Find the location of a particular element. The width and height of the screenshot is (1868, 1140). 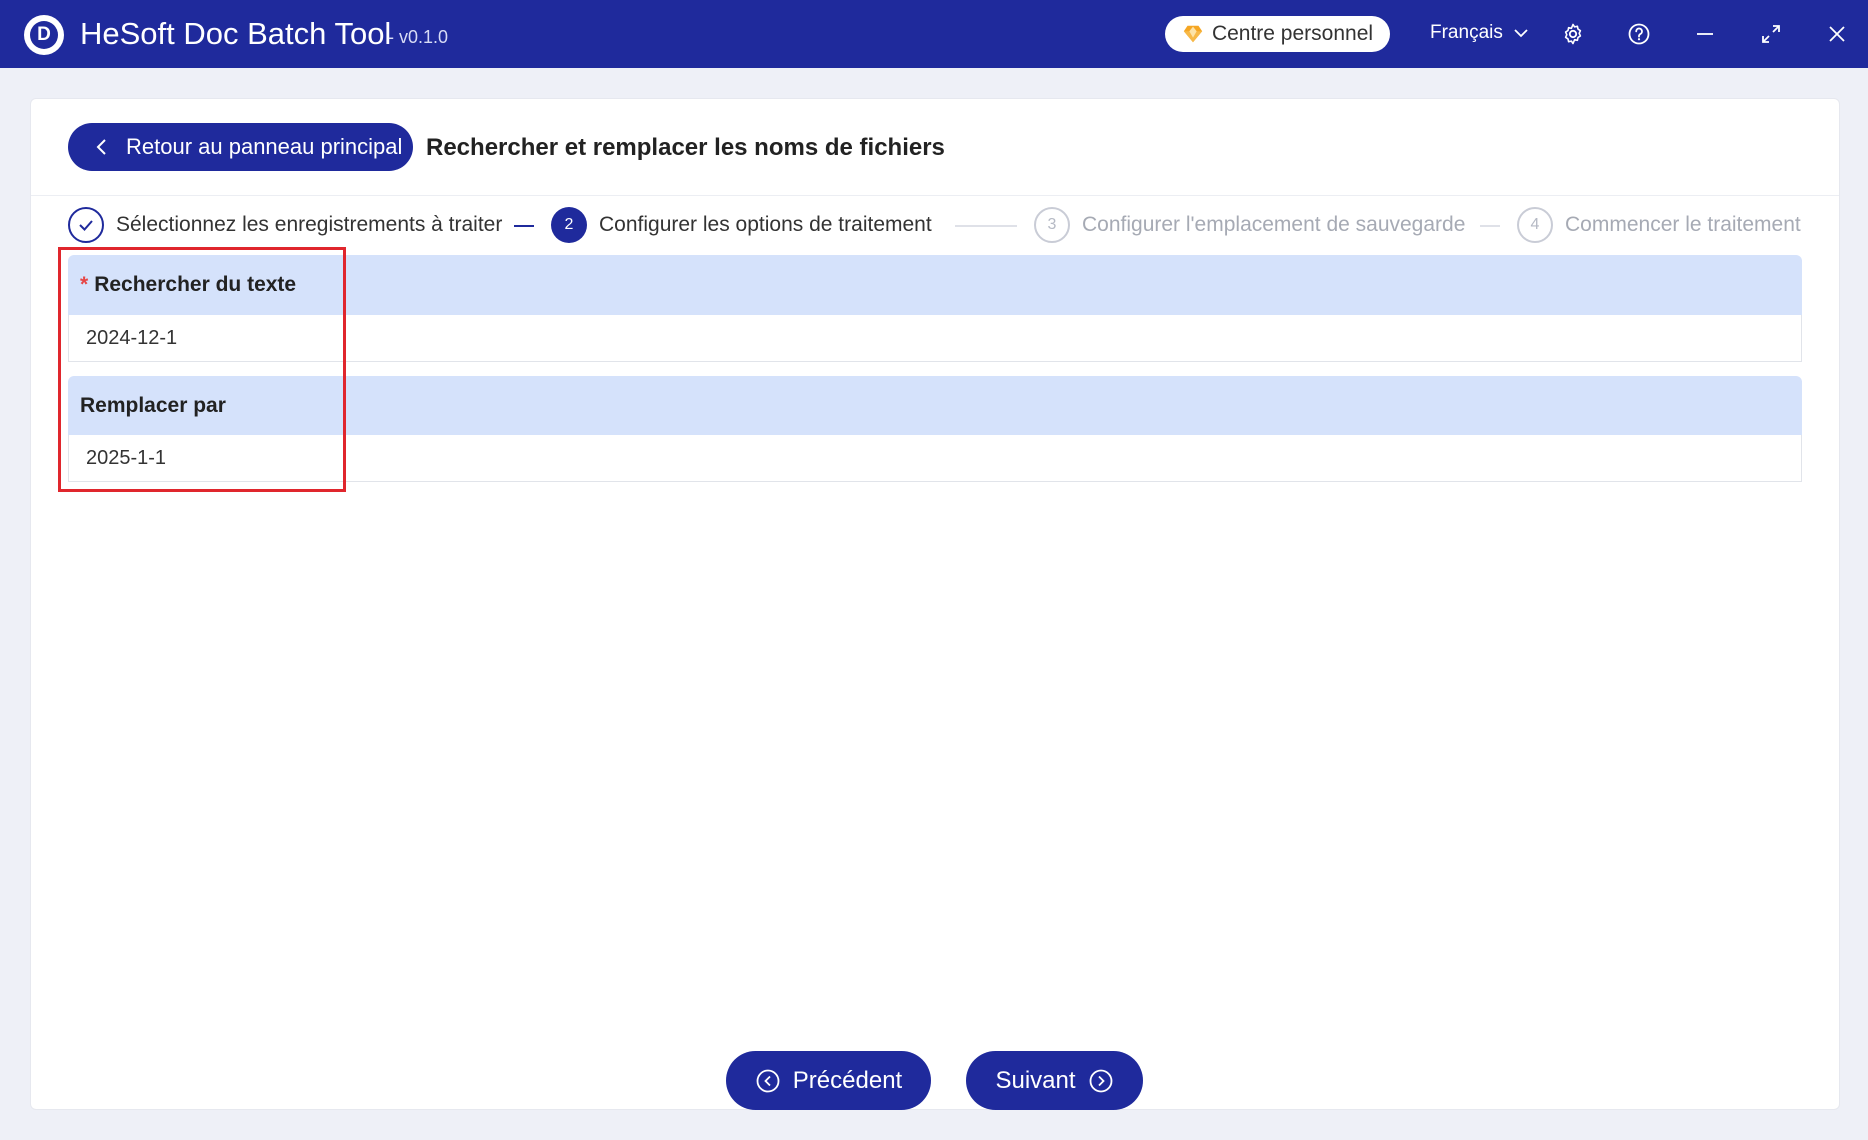

next-button: Suivant is located at coordinates (1054, 1080).